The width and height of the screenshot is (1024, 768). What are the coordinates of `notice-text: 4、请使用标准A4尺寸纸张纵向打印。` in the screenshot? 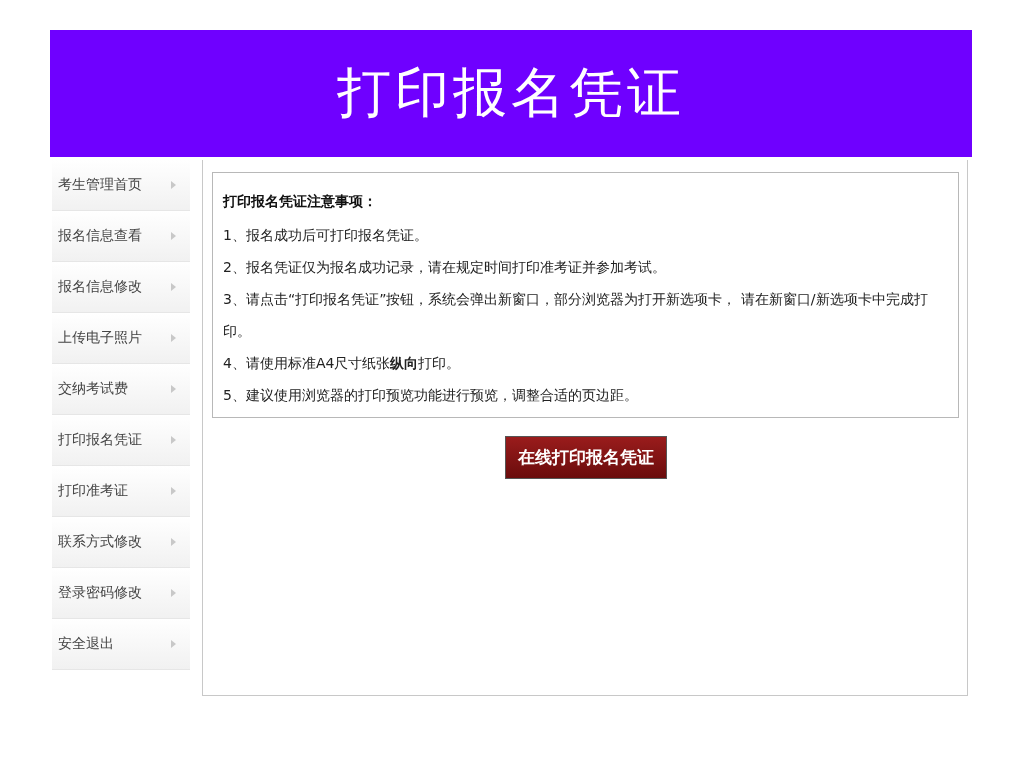 It's located at (342, 363).